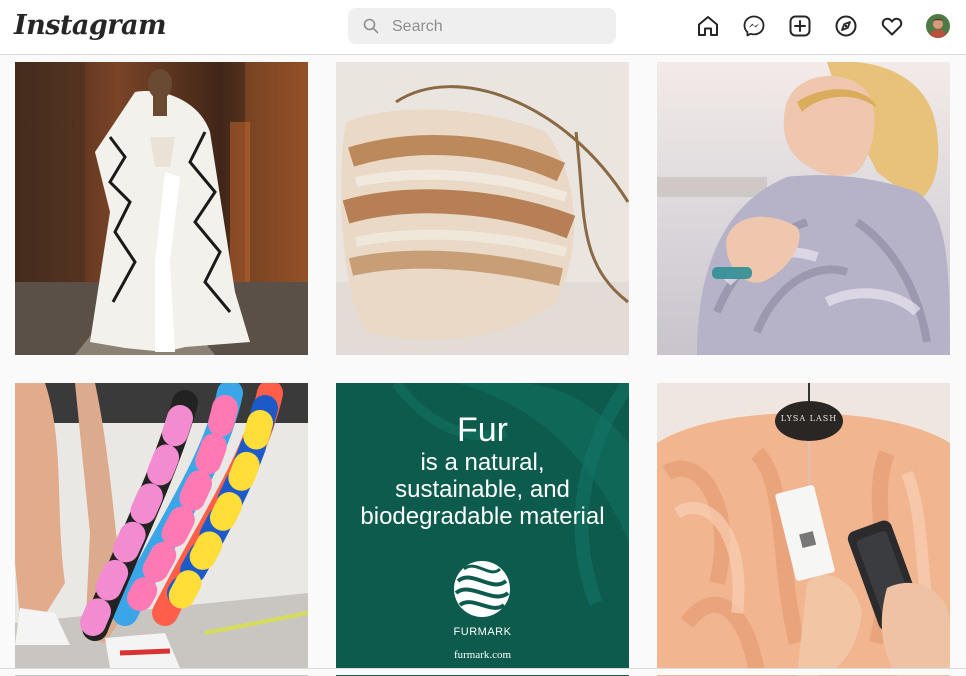  What do you see at coordinates (892, 26) in the screenshot?
I see `activity-heart-icon` at bounding box center [892, 26].